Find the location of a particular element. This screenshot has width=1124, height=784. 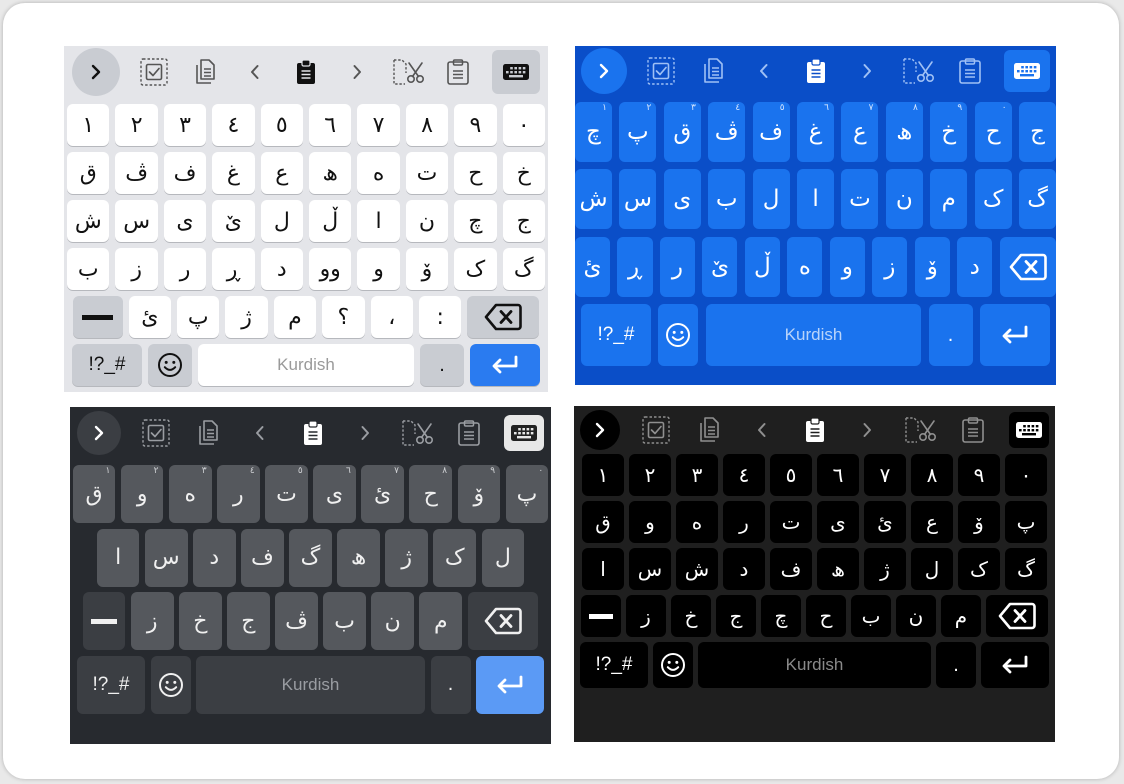

letter-key: : is located at coordinates (440, 317).